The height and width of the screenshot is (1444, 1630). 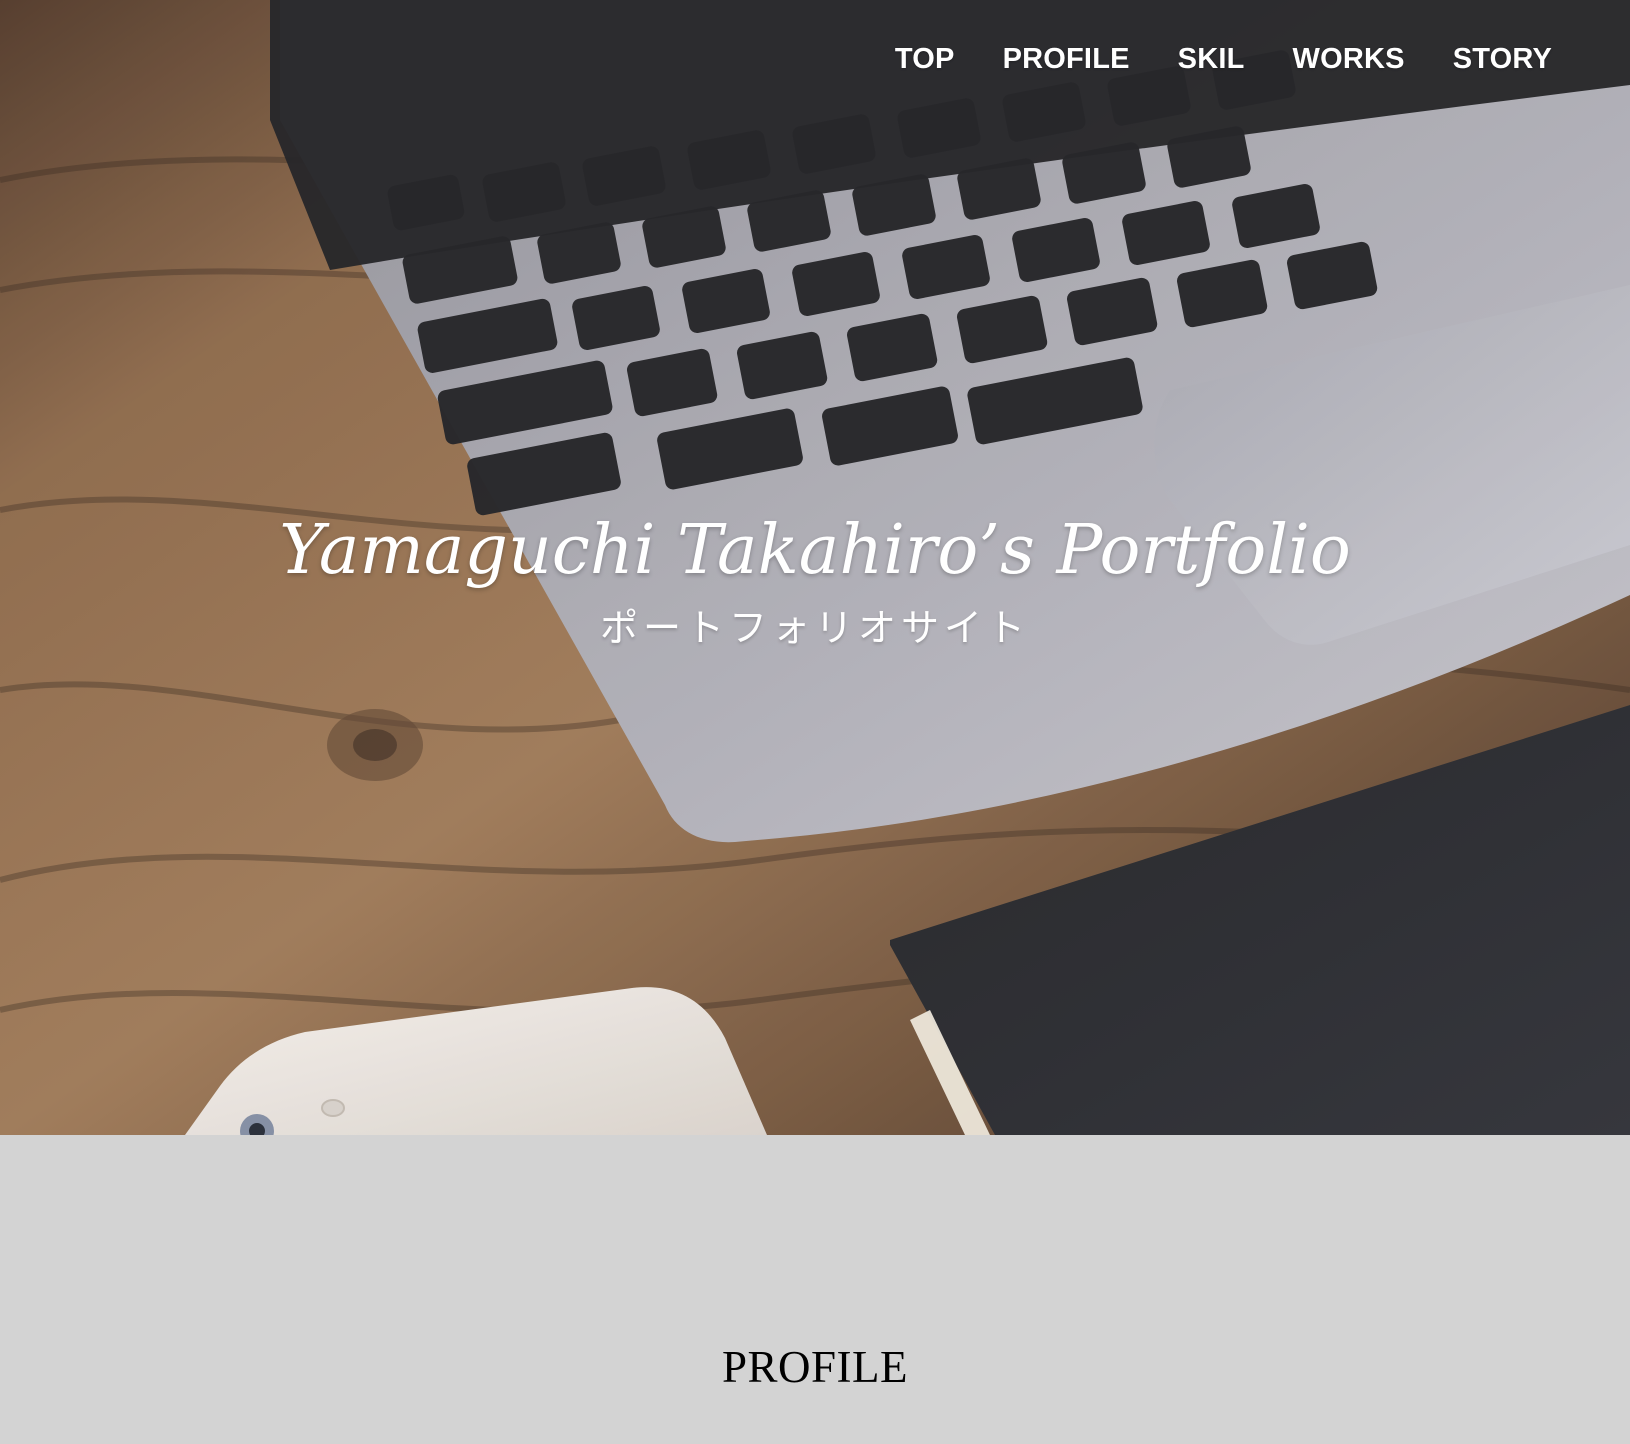 I want to click on nav-item-story: STORY, so click(x=1502, y=59).